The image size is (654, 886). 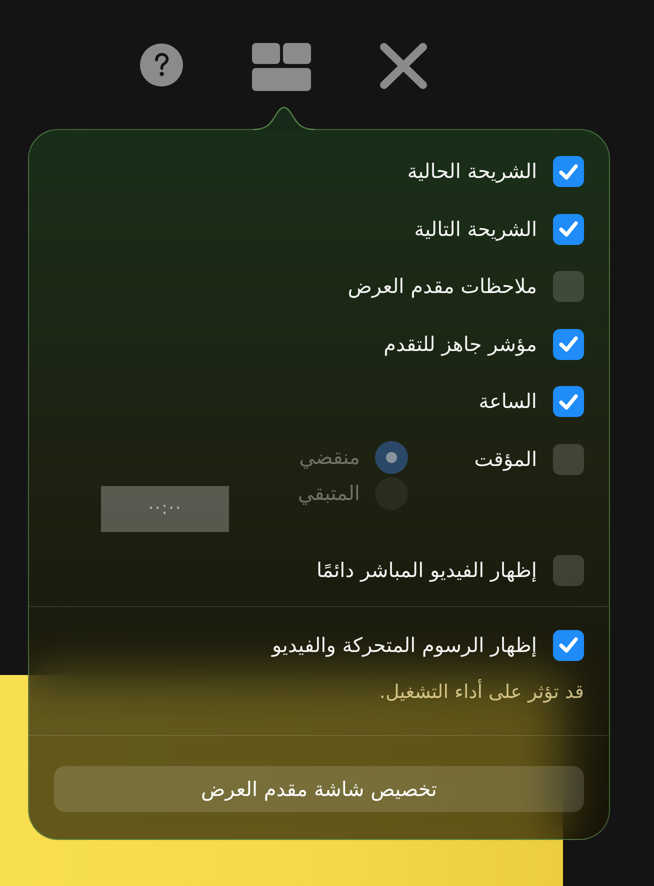 I want to click on option-label: الشريحة التالية, so click(x=475, y=229).